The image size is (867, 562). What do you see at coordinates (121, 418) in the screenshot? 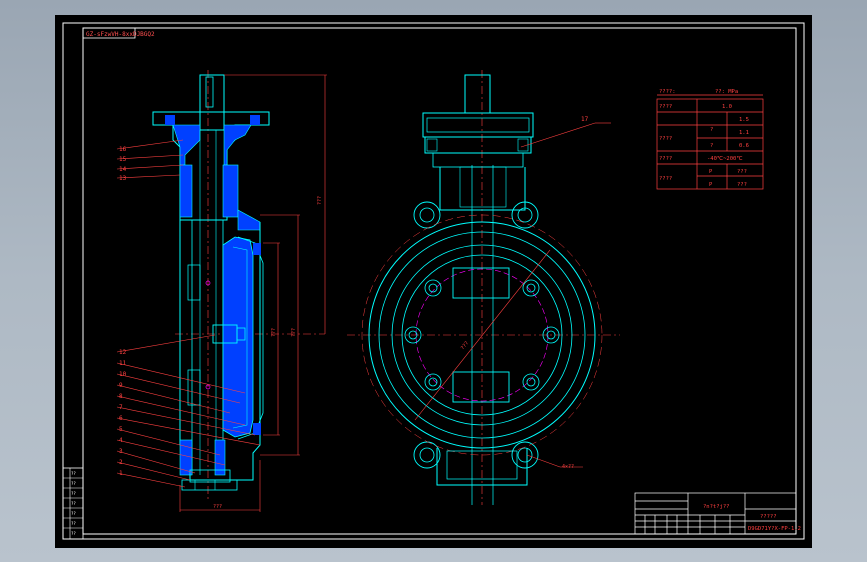
I see `part-6: 6` at bounding box center [121, 418].